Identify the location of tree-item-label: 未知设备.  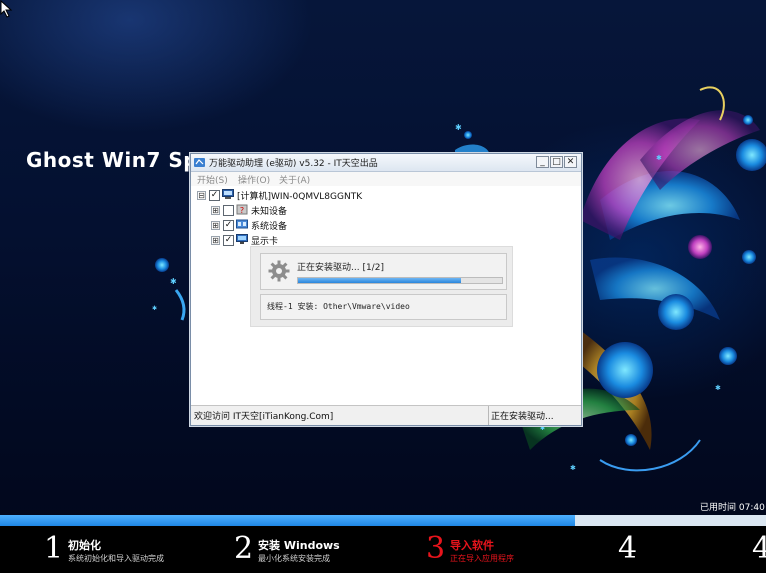
(269, 212).